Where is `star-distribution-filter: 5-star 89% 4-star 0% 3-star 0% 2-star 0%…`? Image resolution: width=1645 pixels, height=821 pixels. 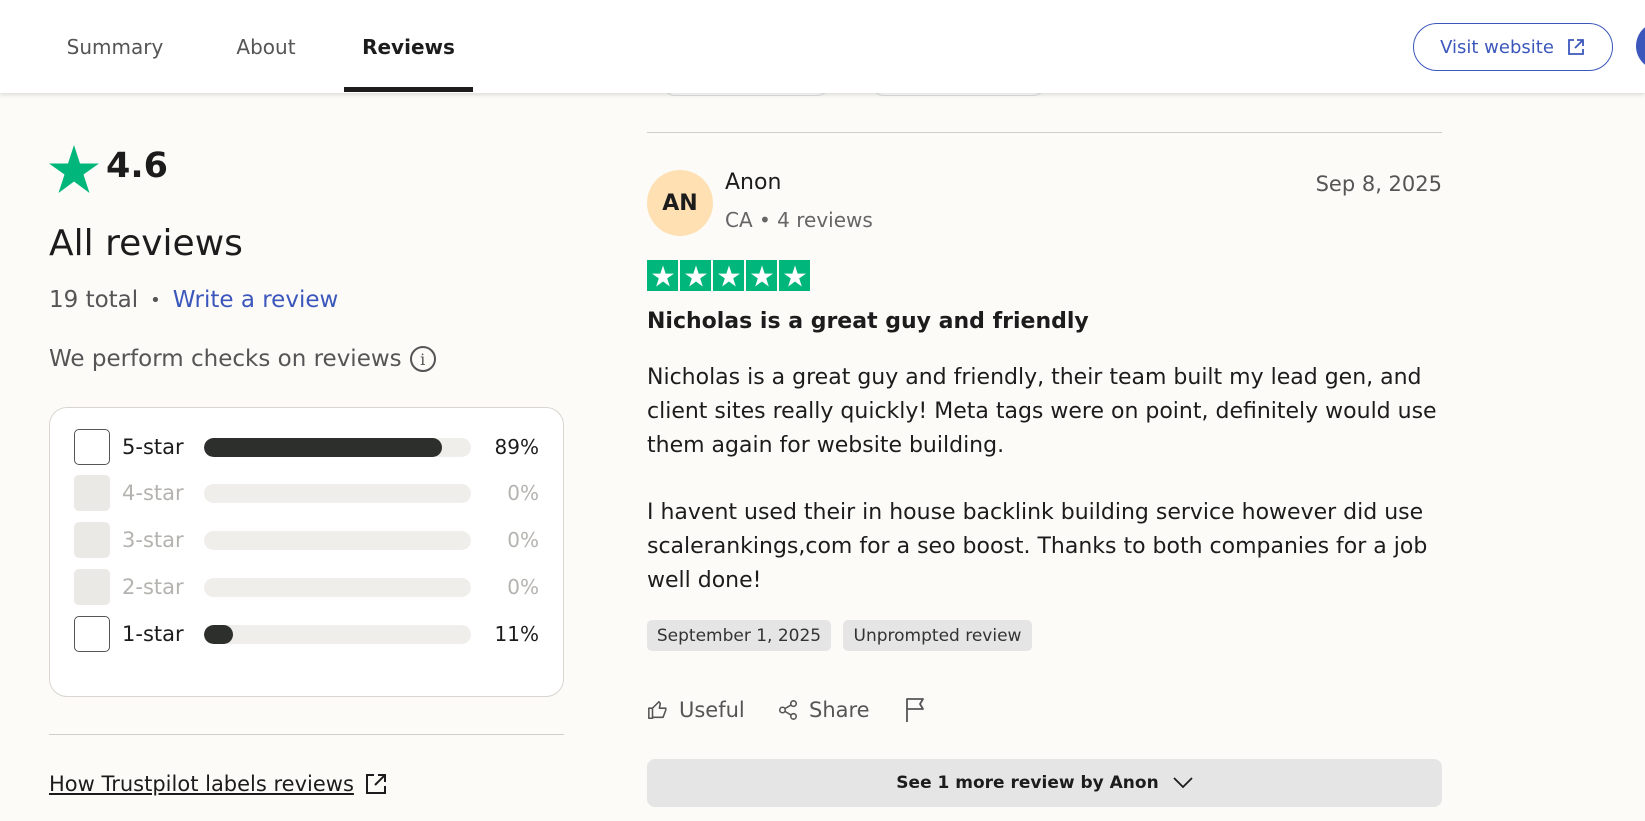
star-distribution-filter: 5-star 89% 4-star 0% 3-star 0% 2-star 0%… is located at coordinates (306, 552).